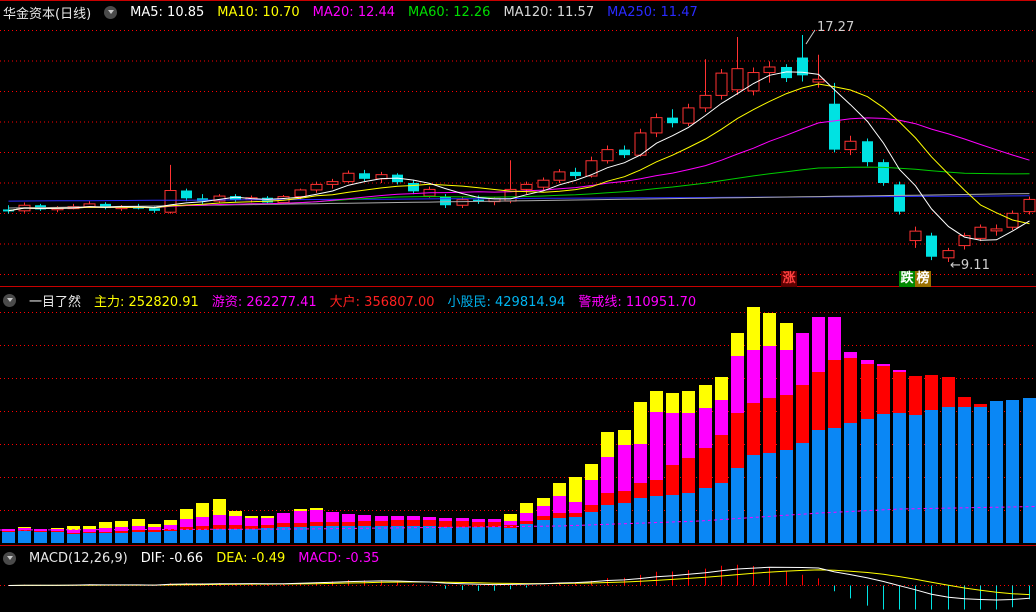 The image size is (1036, 612). What do you see at coordinates (78, 558) in the screenshot?
I see `macd-indicator-name: MACD(12,26,9)` at bounding box center [78, 558].